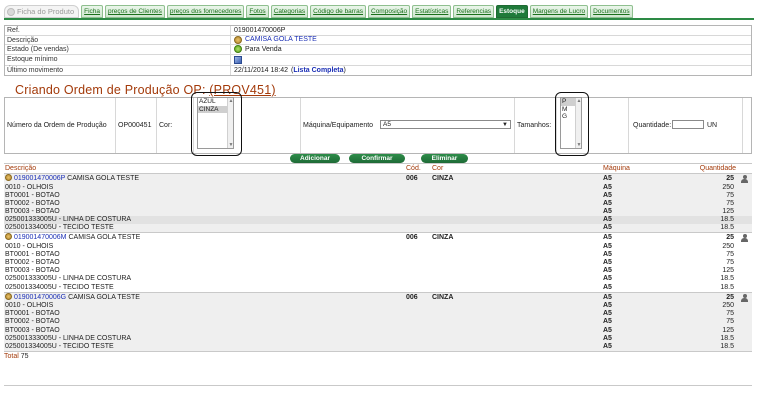 This screenshot has height=414, width=757. I want to click on edit-icon, so click(238, 59).